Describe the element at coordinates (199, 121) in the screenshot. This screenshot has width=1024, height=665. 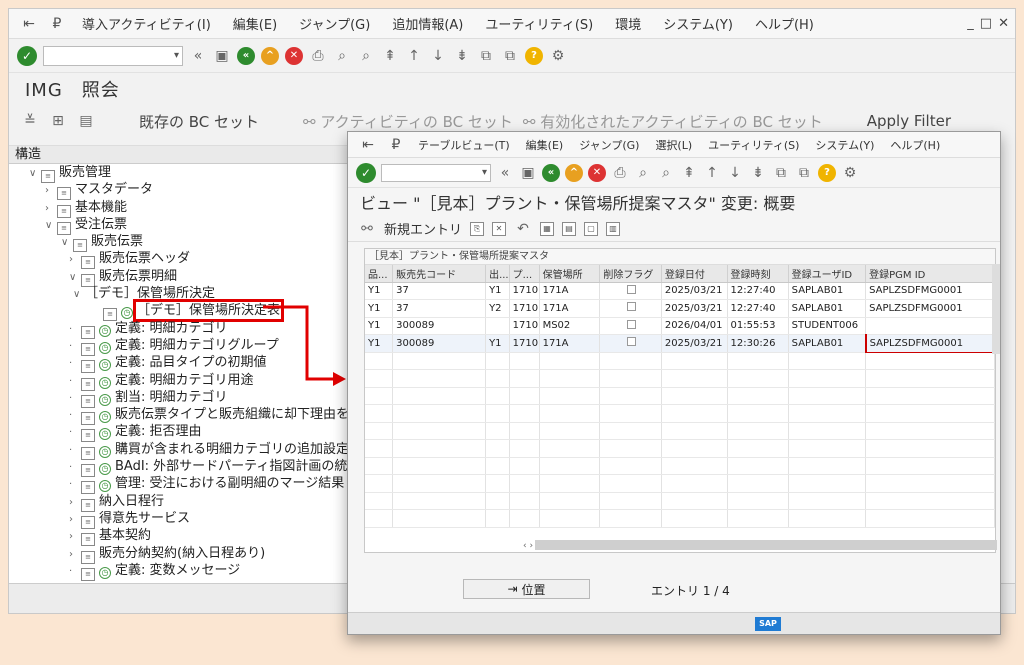
I see `existing-bc-button: 既存の BC セット` at that location.